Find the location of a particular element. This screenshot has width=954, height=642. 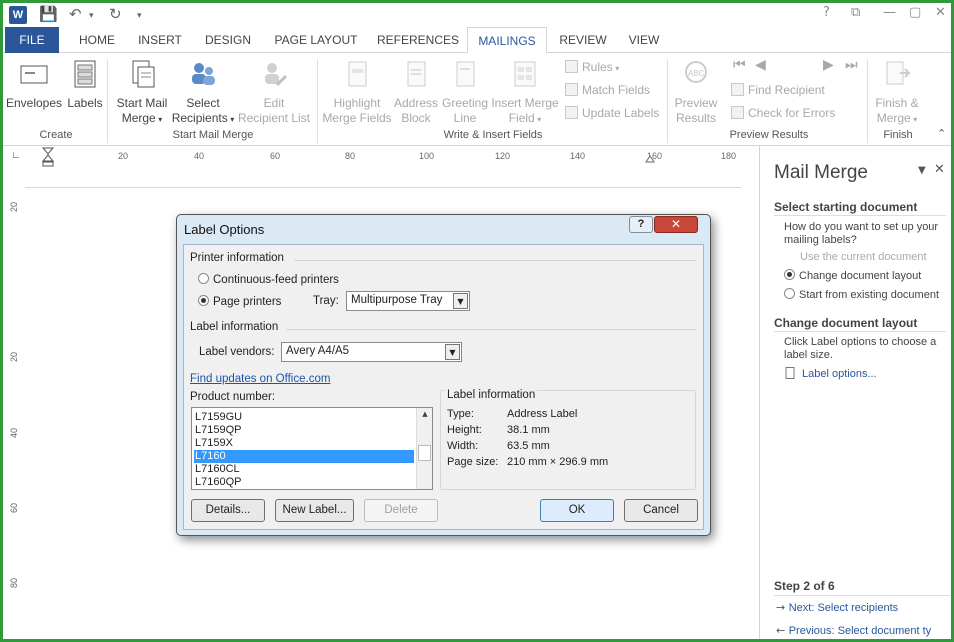

cancel-button: Cancel is located at coordinates (661, 510).